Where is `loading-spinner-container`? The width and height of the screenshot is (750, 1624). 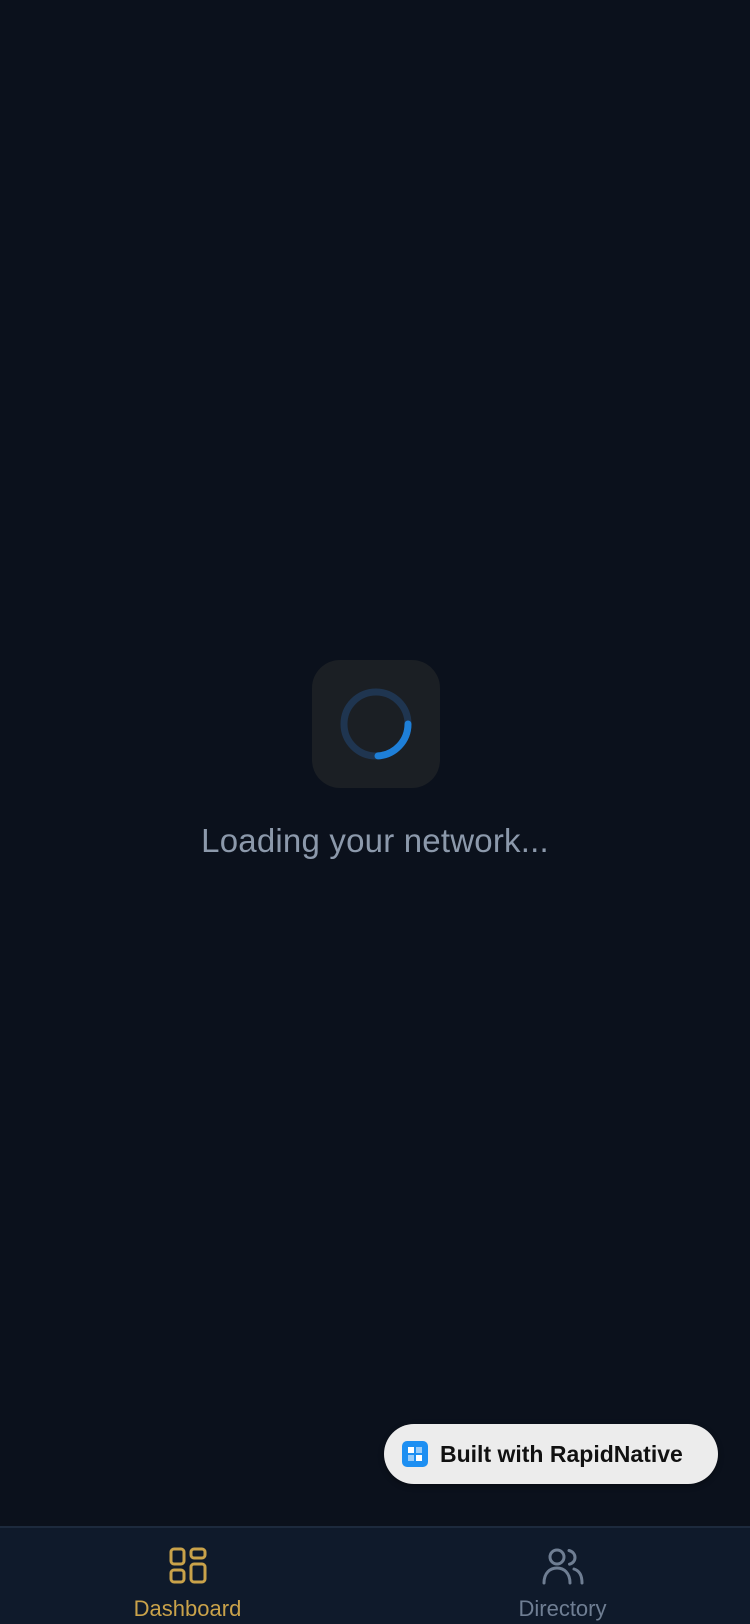 loading-spinner-container is located at coordinates (376, 724).